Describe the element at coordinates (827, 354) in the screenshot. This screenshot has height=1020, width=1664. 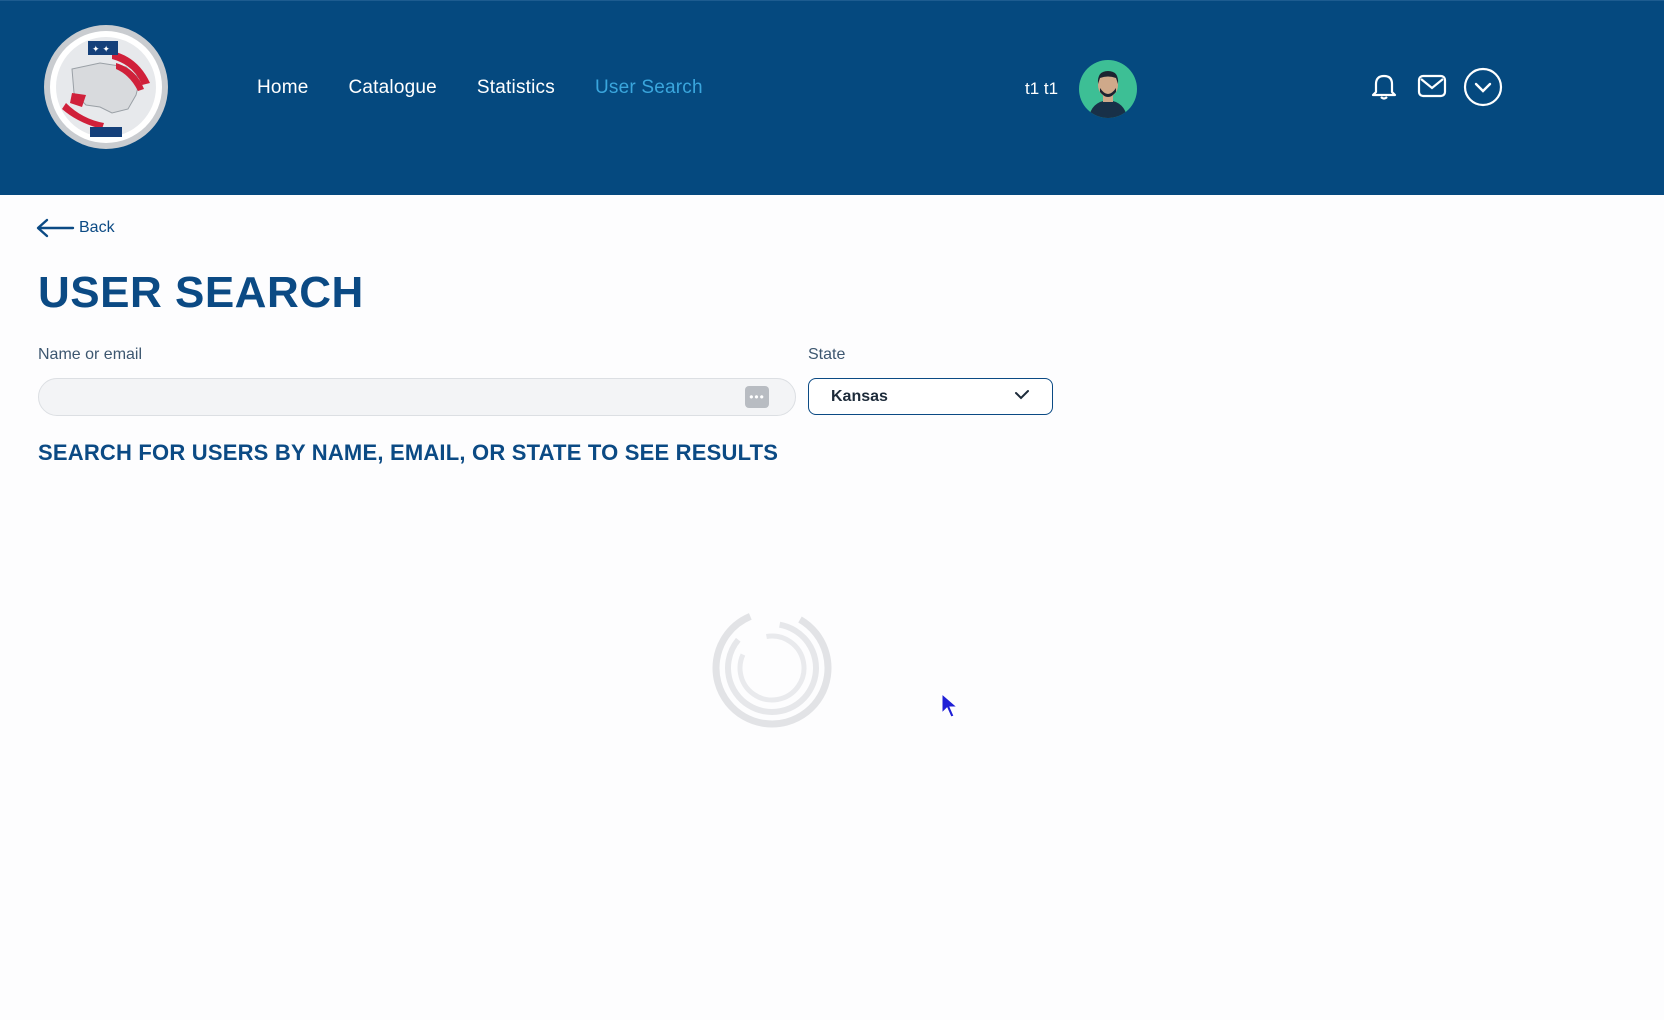
I see `state-label: State` at that location.